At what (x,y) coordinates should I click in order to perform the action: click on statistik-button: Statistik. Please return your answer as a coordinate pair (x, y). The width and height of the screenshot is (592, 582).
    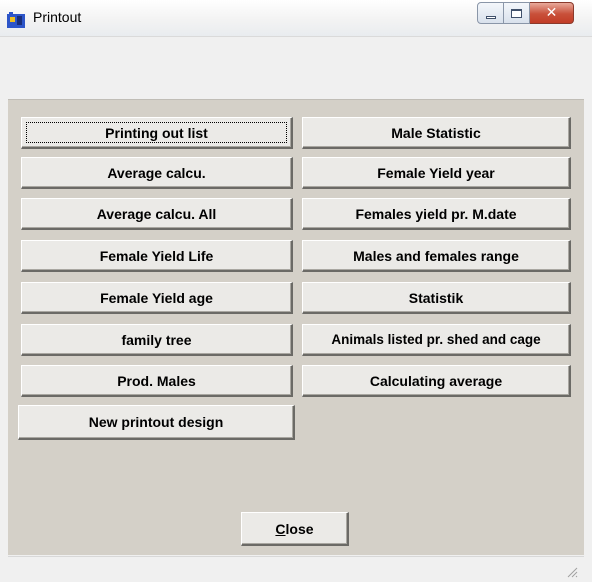
    Looking at the image, I should click on (436, 298).